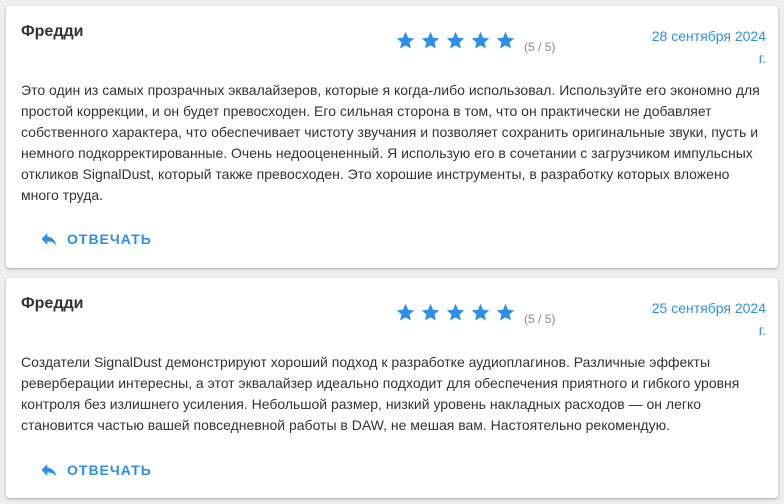 Image resolution: width=784 pixels, height=504 pixels. I want to click on review-date-line1: 25 сентября 2024, so click(708, 308).